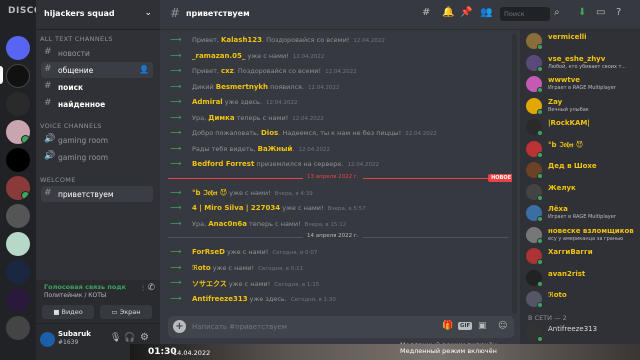 The height and width of the screenshot is (360, 640). Describe the element at coordinates (236, 208) in the screenshot. I see `username: 4 | Miro Silva | 227034` at that location.